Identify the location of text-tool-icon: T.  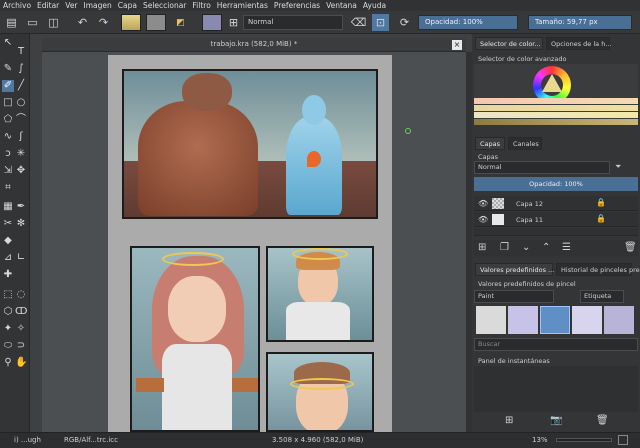
(21, 52).